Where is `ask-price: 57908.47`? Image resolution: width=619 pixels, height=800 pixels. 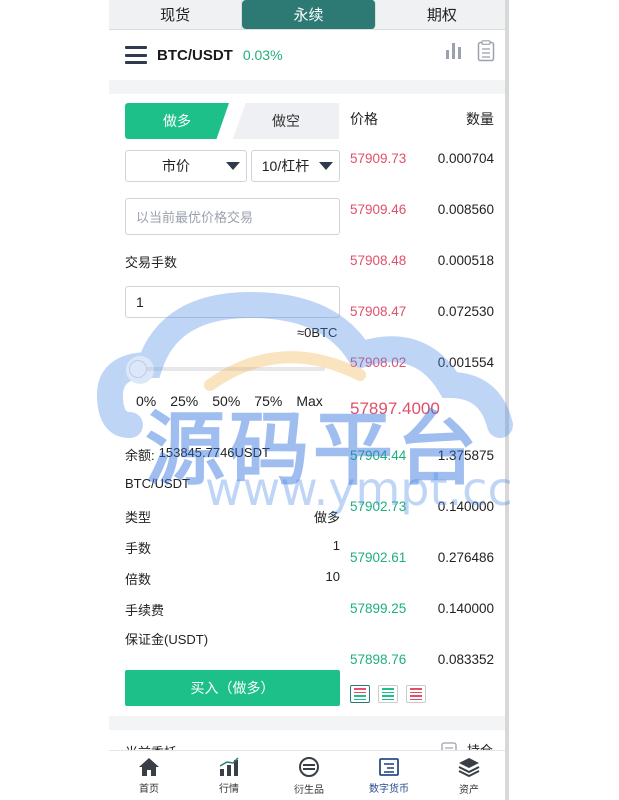 ask-price: 57908.47 is located at coordinates (378, 311).